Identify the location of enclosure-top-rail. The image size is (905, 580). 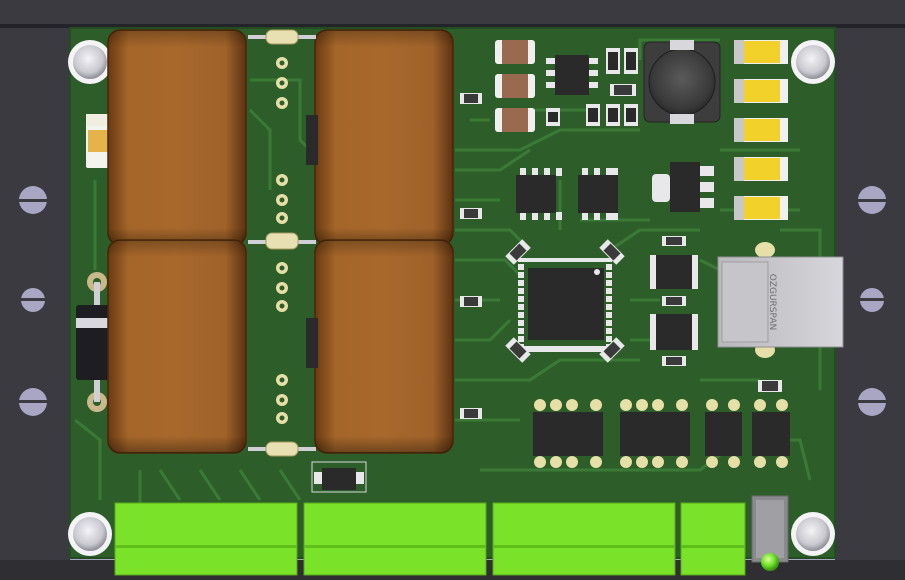
(452, 12).